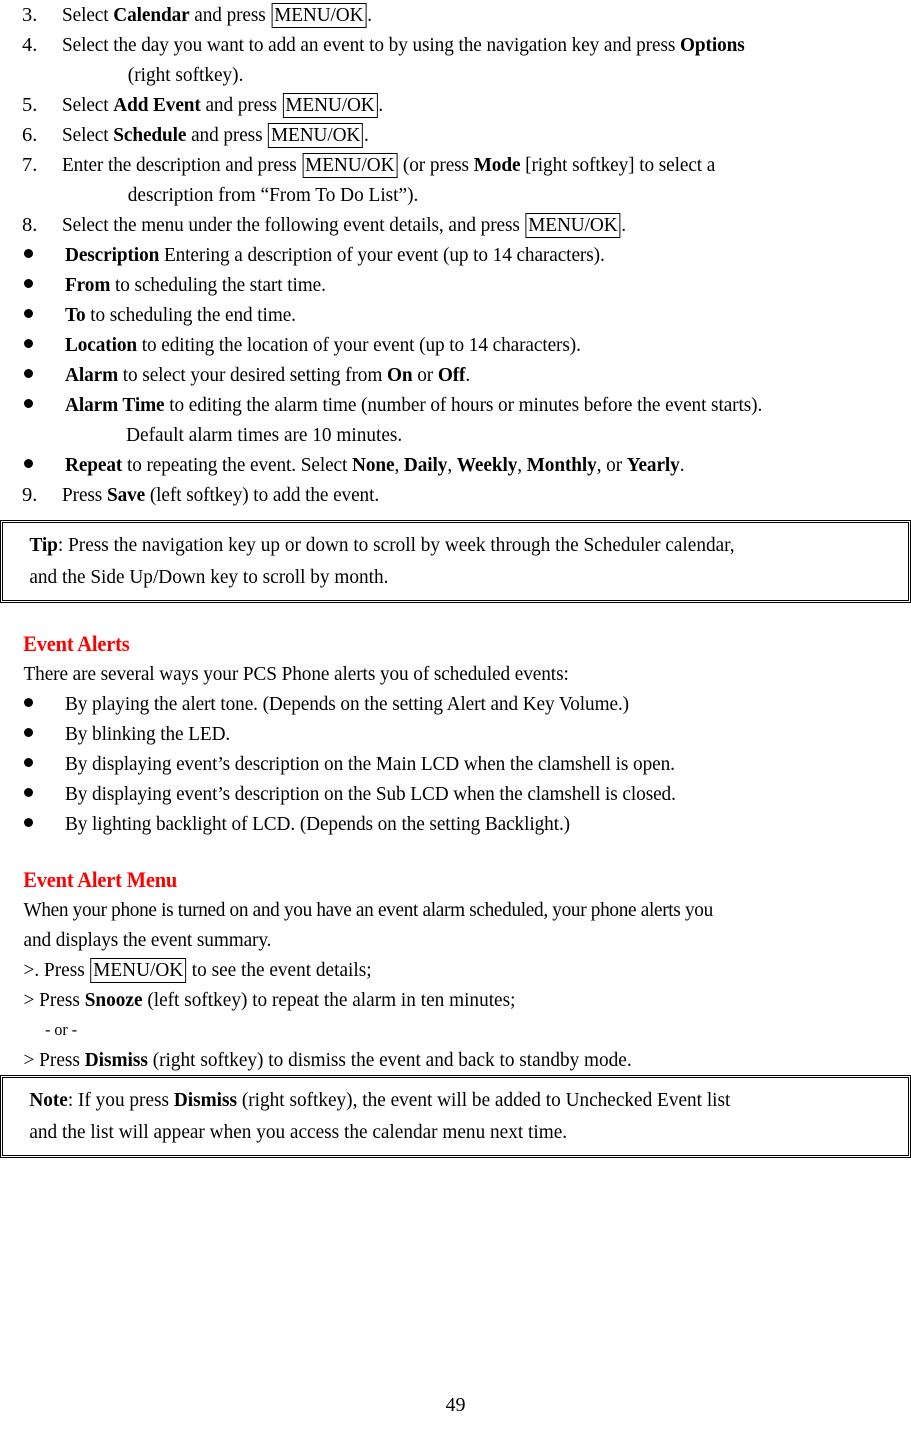 Image resolution: width=911 pixels, height=1435 pixels. Describe the element at coordinates (461, 75) in the screenshot. I see `step-text-continuation: (right softkey).` at that location.